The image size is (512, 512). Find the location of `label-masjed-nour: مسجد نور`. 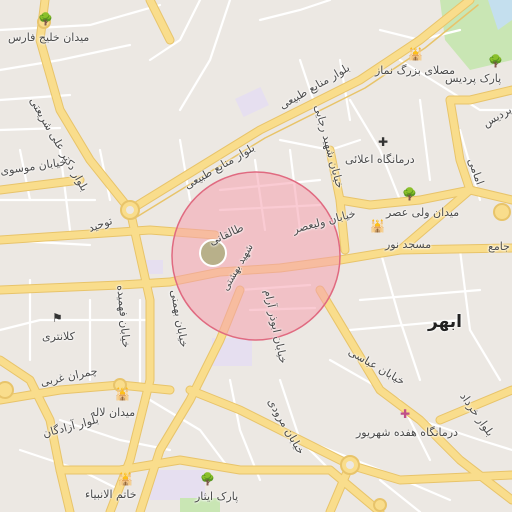

label-masjed-nour: مسجد نور is located at coordinates (408, 244).